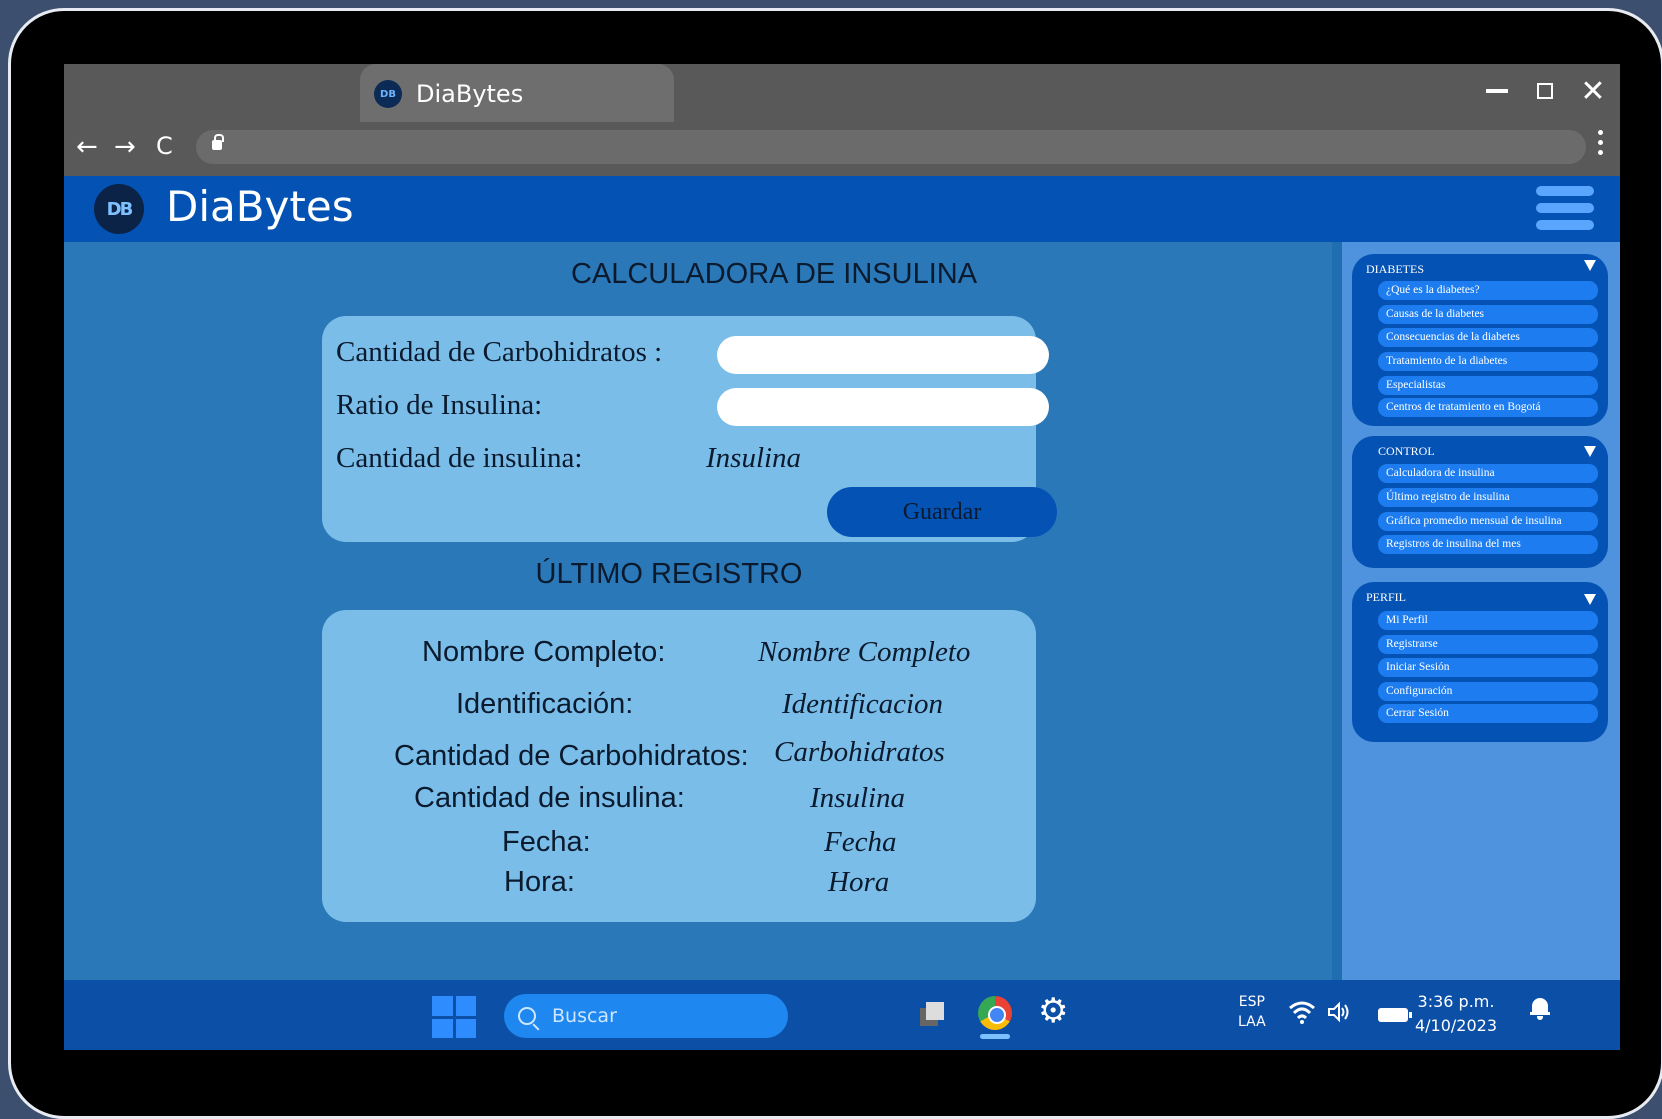  Describe the element at coordinates (1488, 361) in the screenshot. I see `sidebar-item: Tratamiento de la diabetes` at that location.